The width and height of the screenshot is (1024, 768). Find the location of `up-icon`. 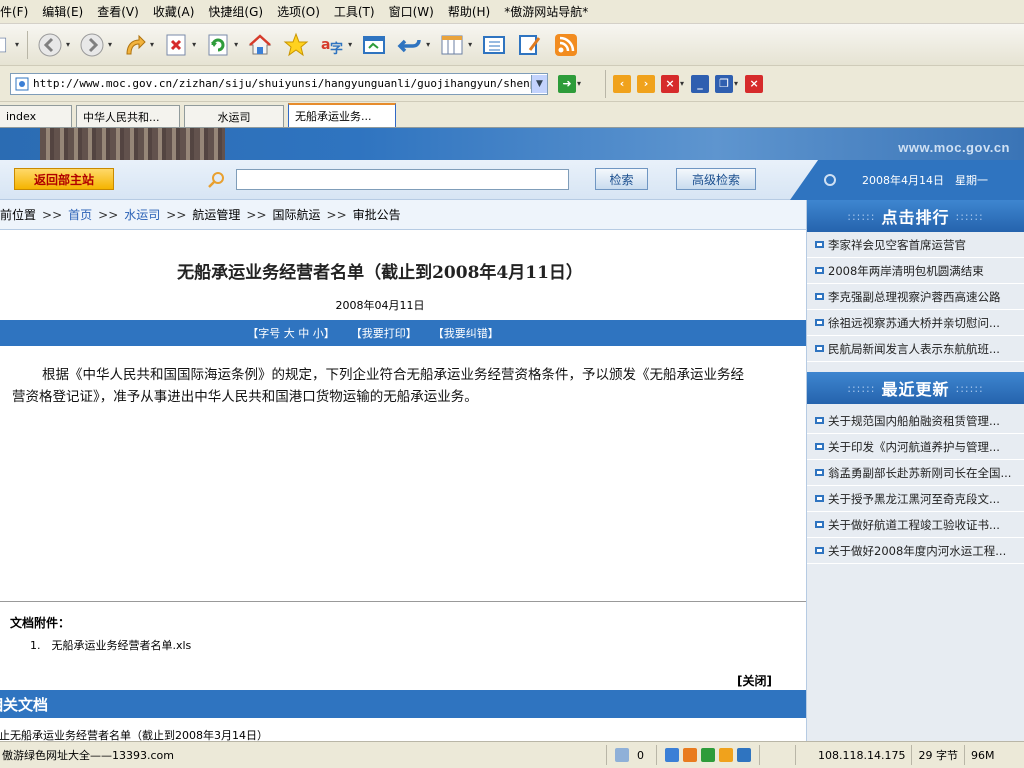

up-icon is located at coordinates (134, 45).